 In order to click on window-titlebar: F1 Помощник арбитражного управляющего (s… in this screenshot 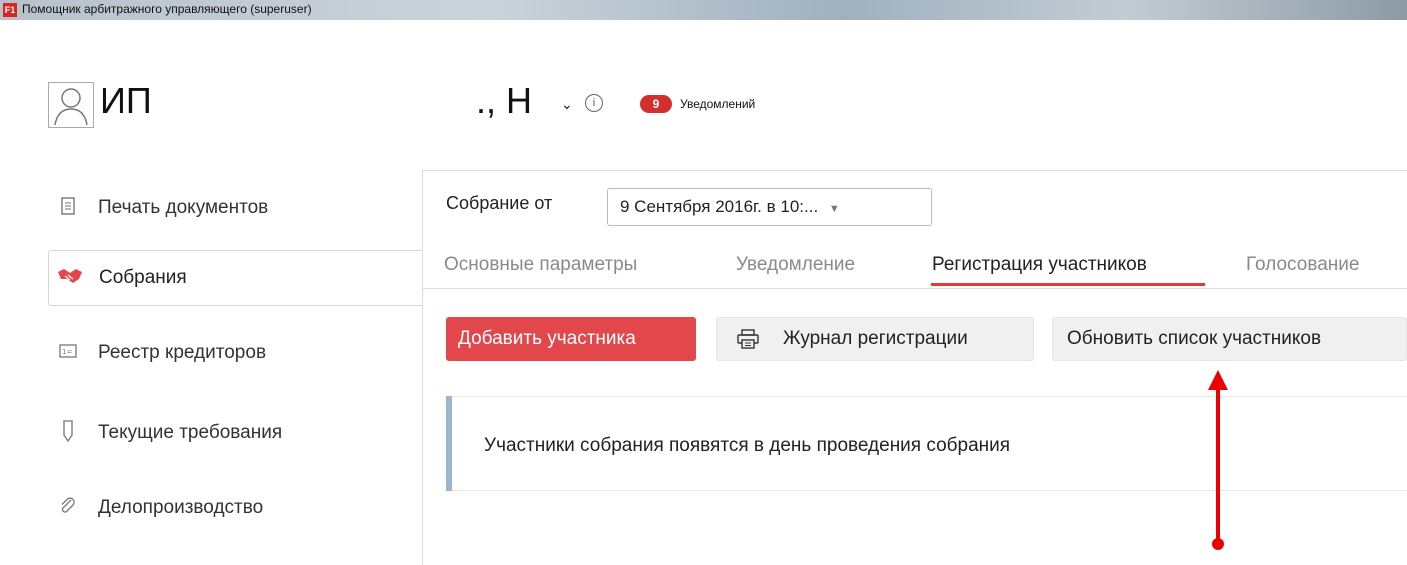, I will do `click(703, 10)`.